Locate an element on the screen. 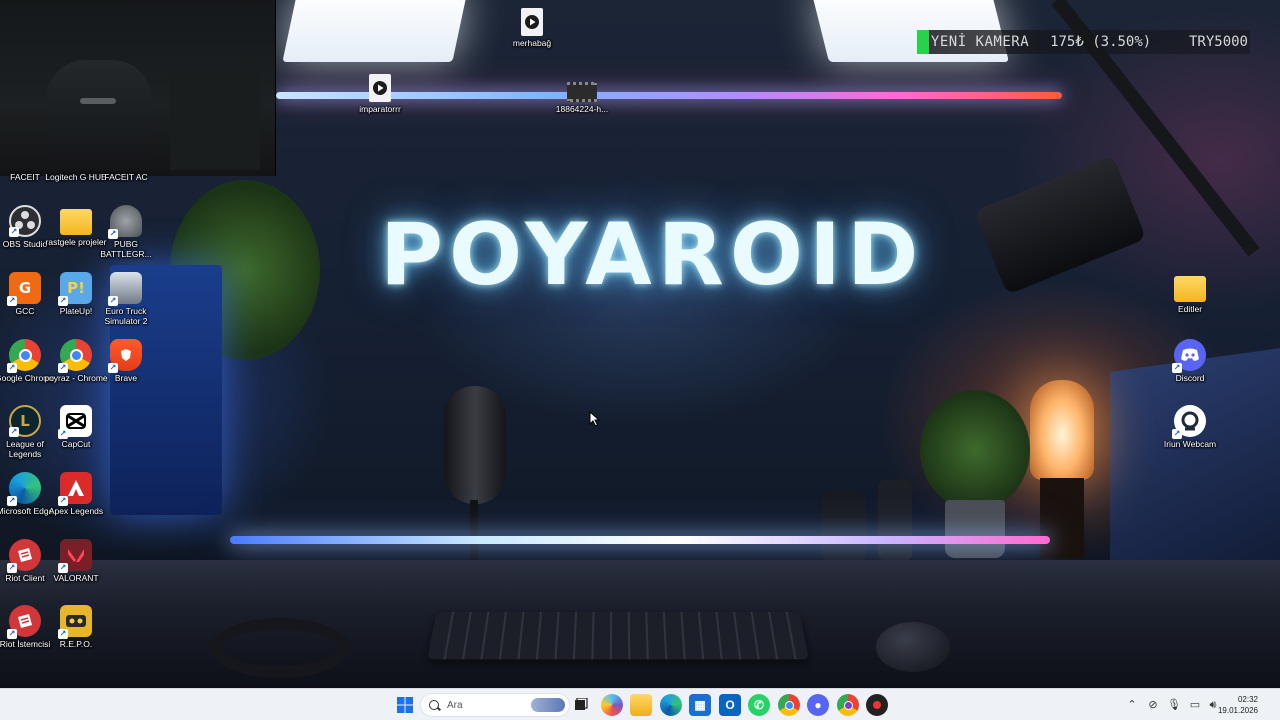  chrome-icon is located at coordinates (789, 705).